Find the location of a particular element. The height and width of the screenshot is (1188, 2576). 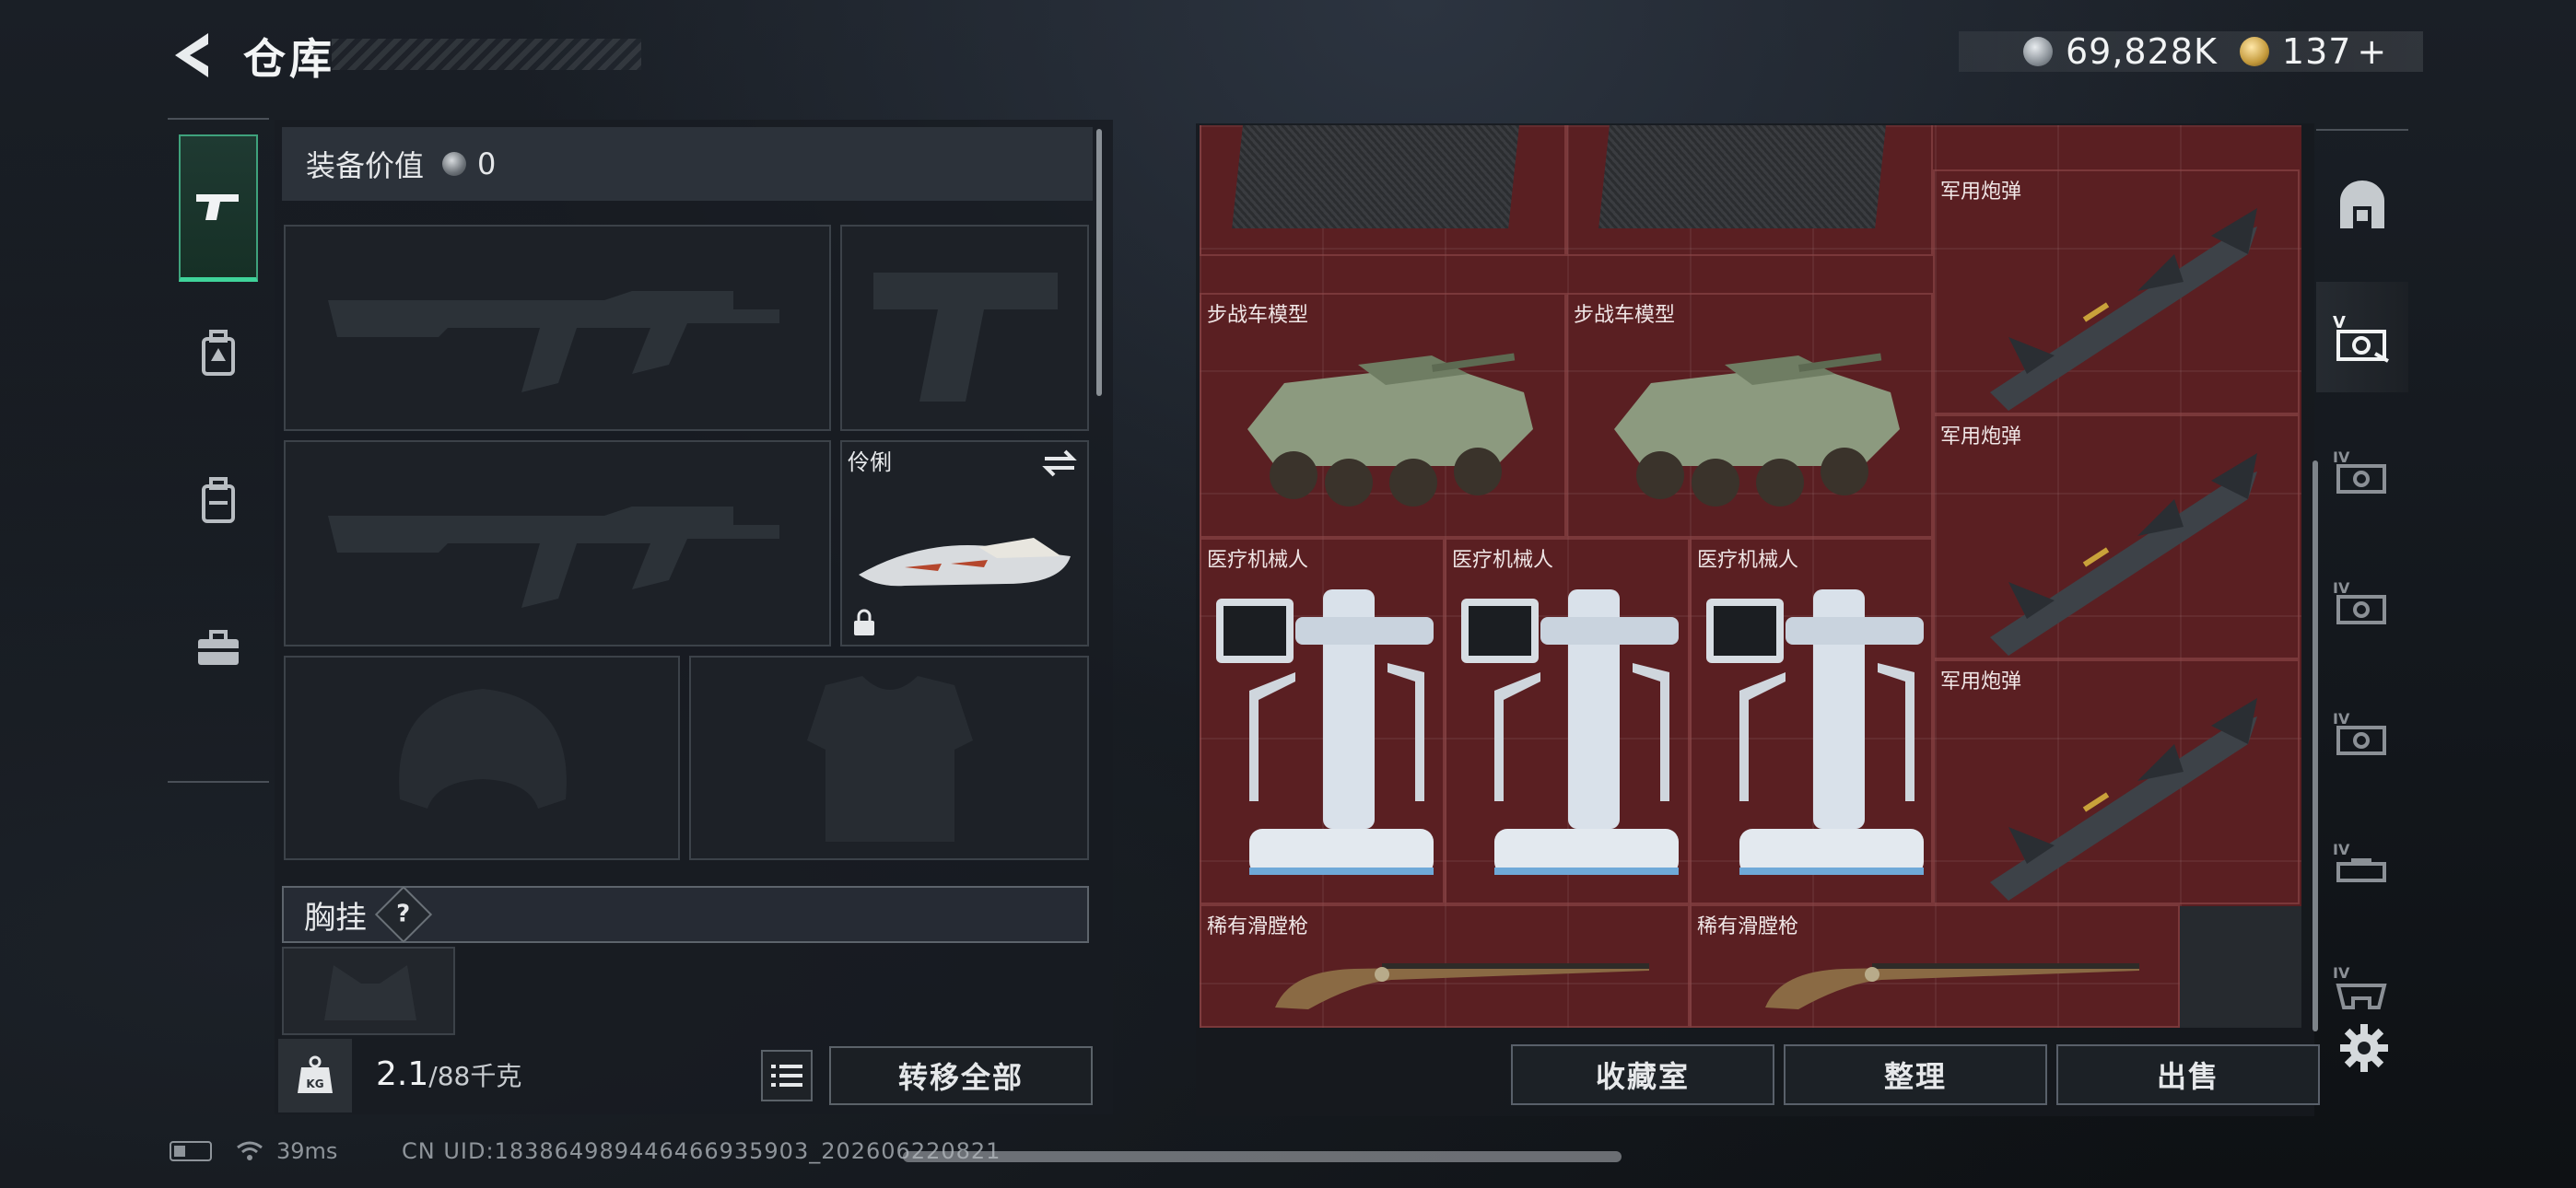

help-button: ? is located at coordinates (403, 914).